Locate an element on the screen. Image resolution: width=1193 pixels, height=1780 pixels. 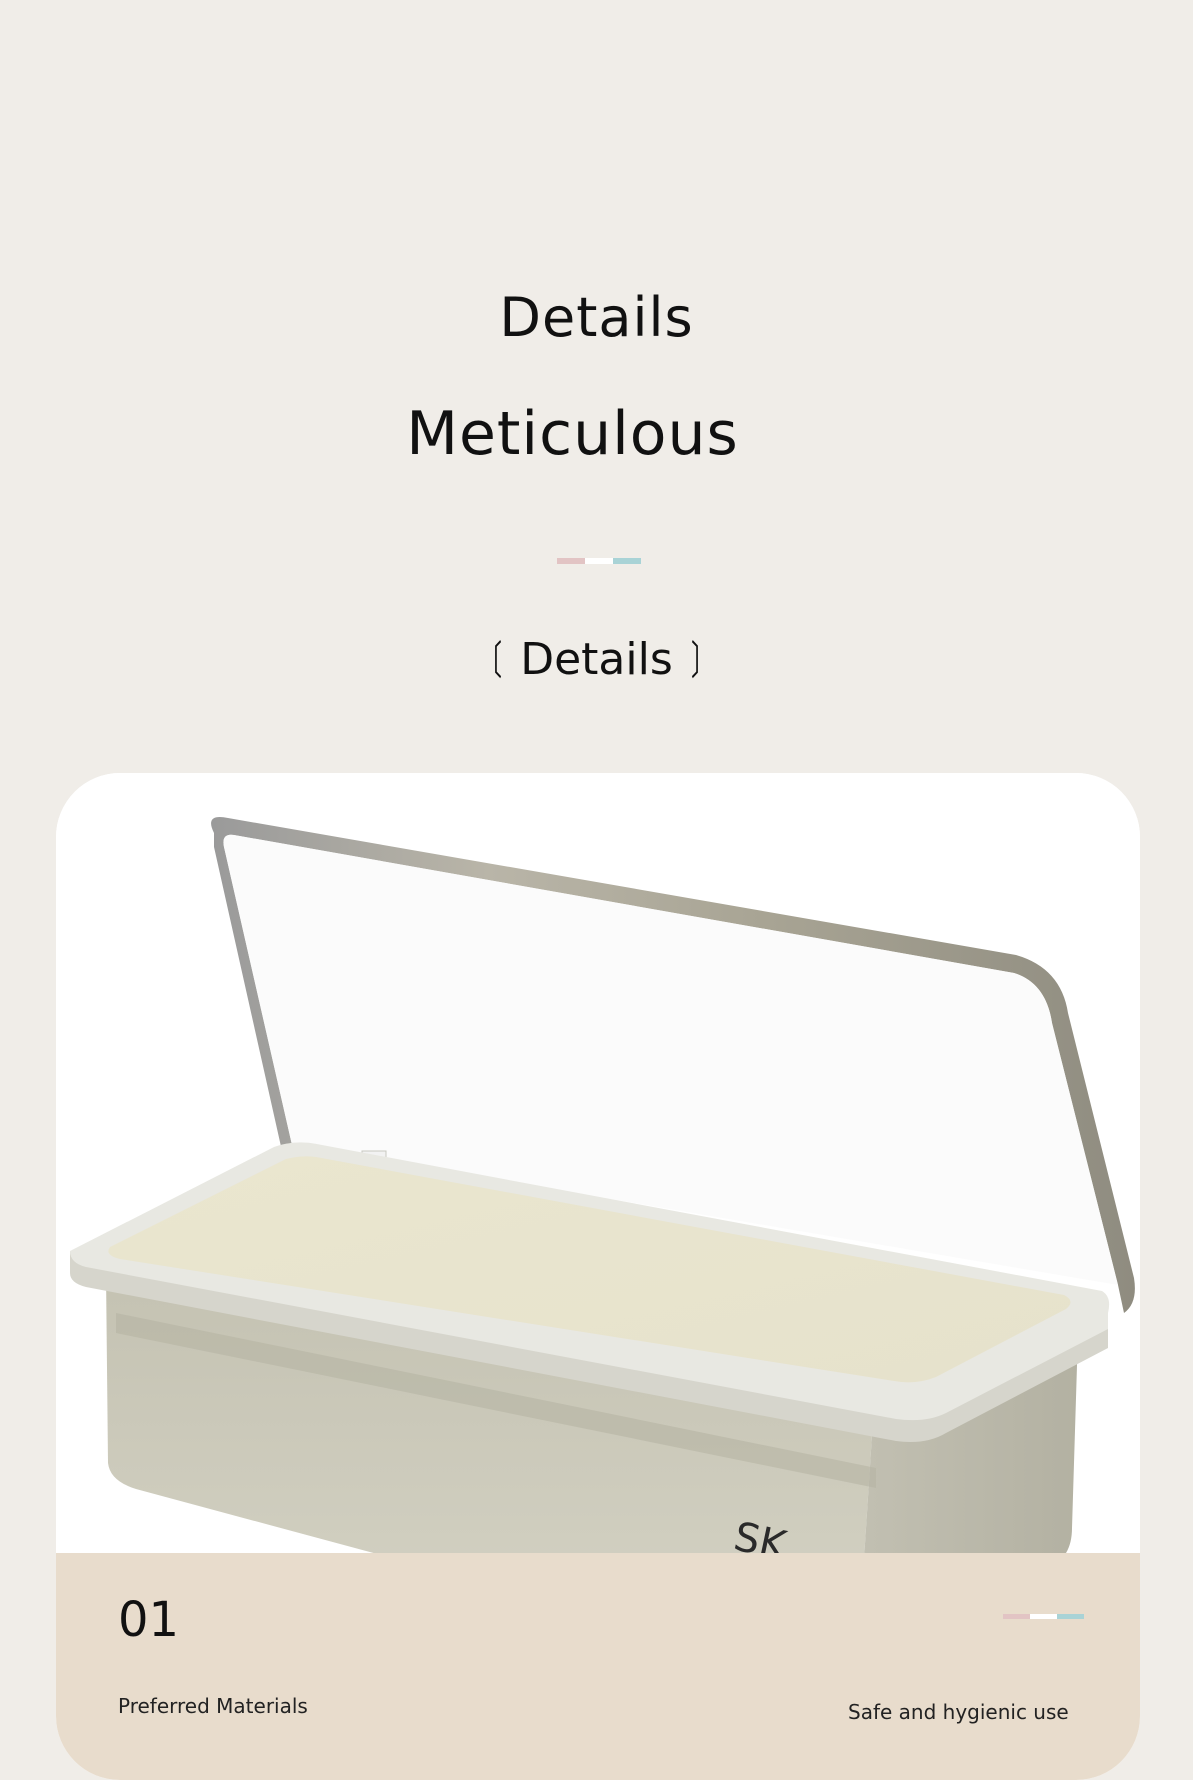
section-heading-label: Details is located at coordinates (596, 659).